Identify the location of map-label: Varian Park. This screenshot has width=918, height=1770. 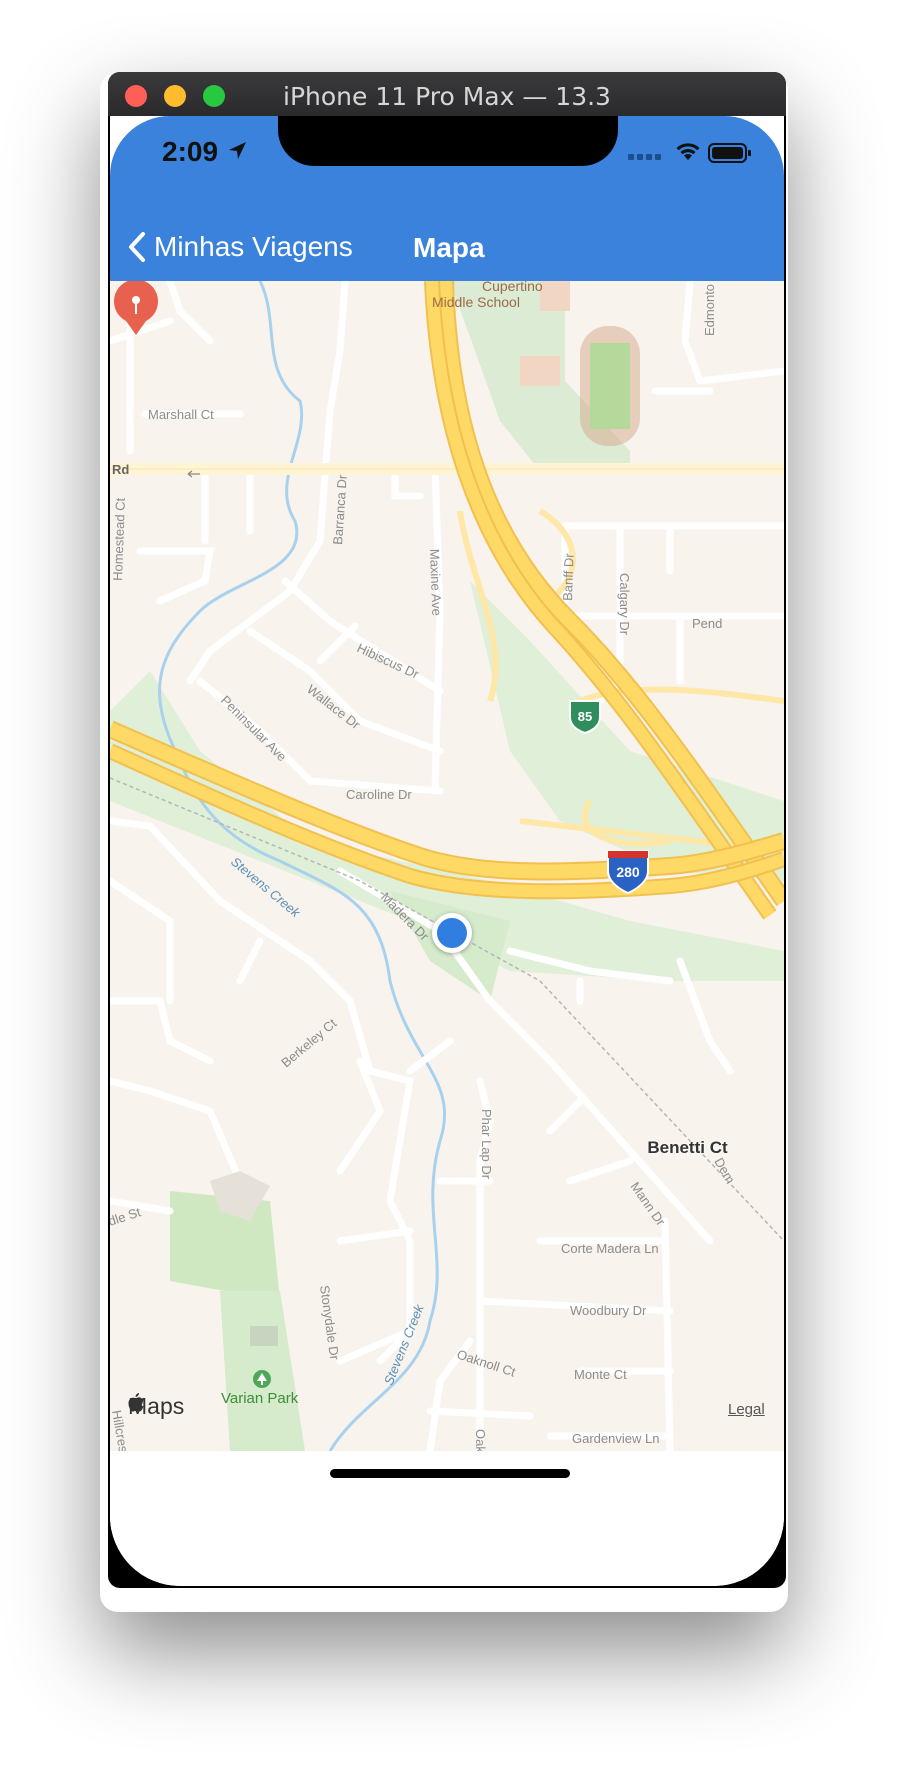
(260, 1398).